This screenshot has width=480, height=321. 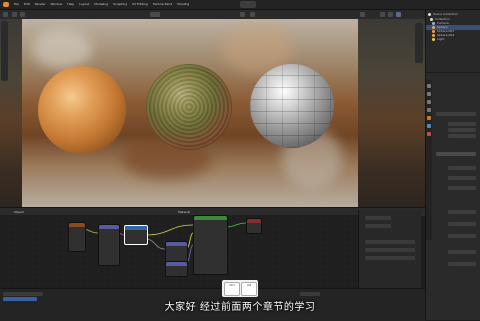 I want to click on tab-shading: Shading, so click(x=183, y=4).